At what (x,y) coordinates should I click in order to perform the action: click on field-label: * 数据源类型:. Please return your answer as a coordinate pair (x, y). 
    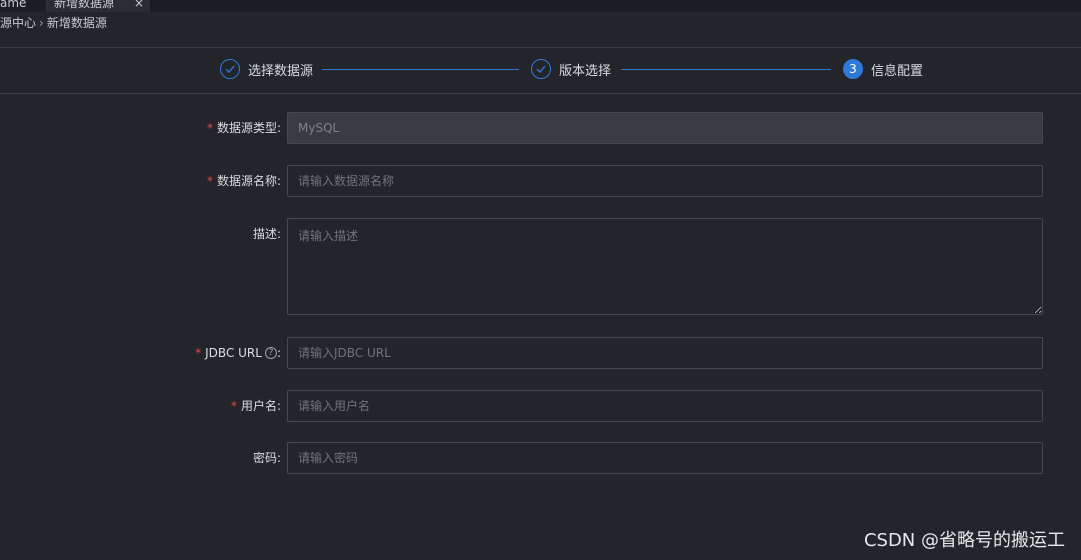
    Looking at the image, I should click on (244, 128).